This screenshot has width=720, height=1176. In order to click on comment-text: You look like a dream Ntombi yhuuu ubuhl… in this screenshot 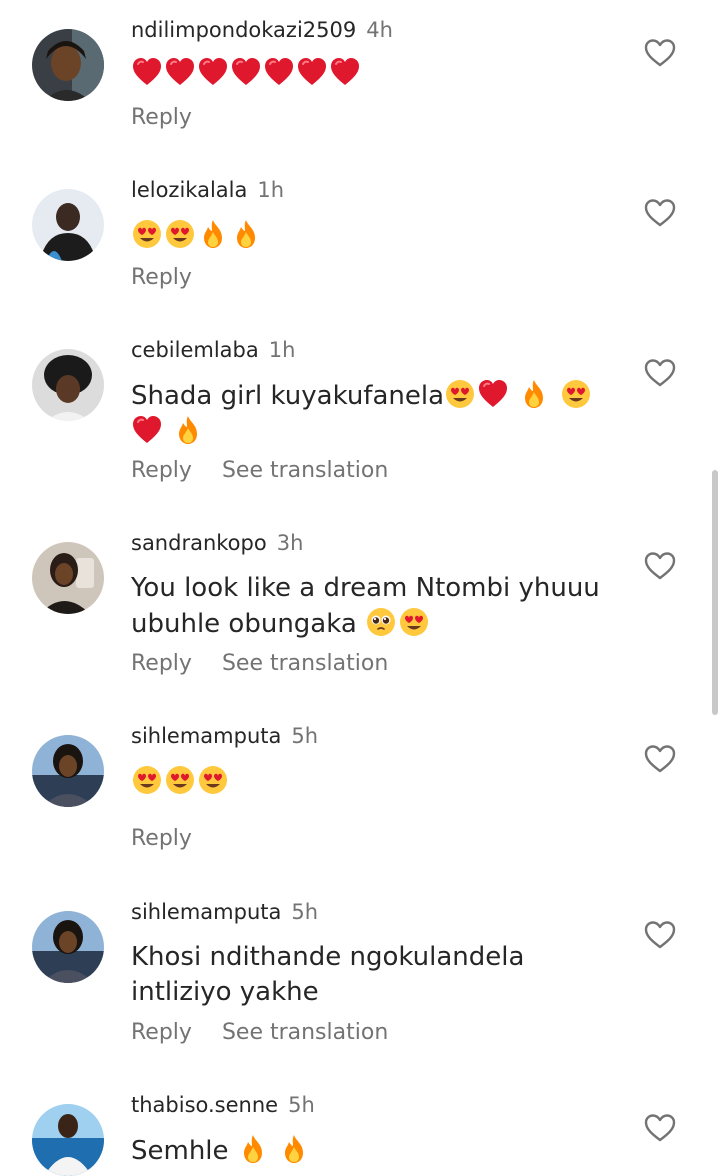, I will do `click(376, 606)`.